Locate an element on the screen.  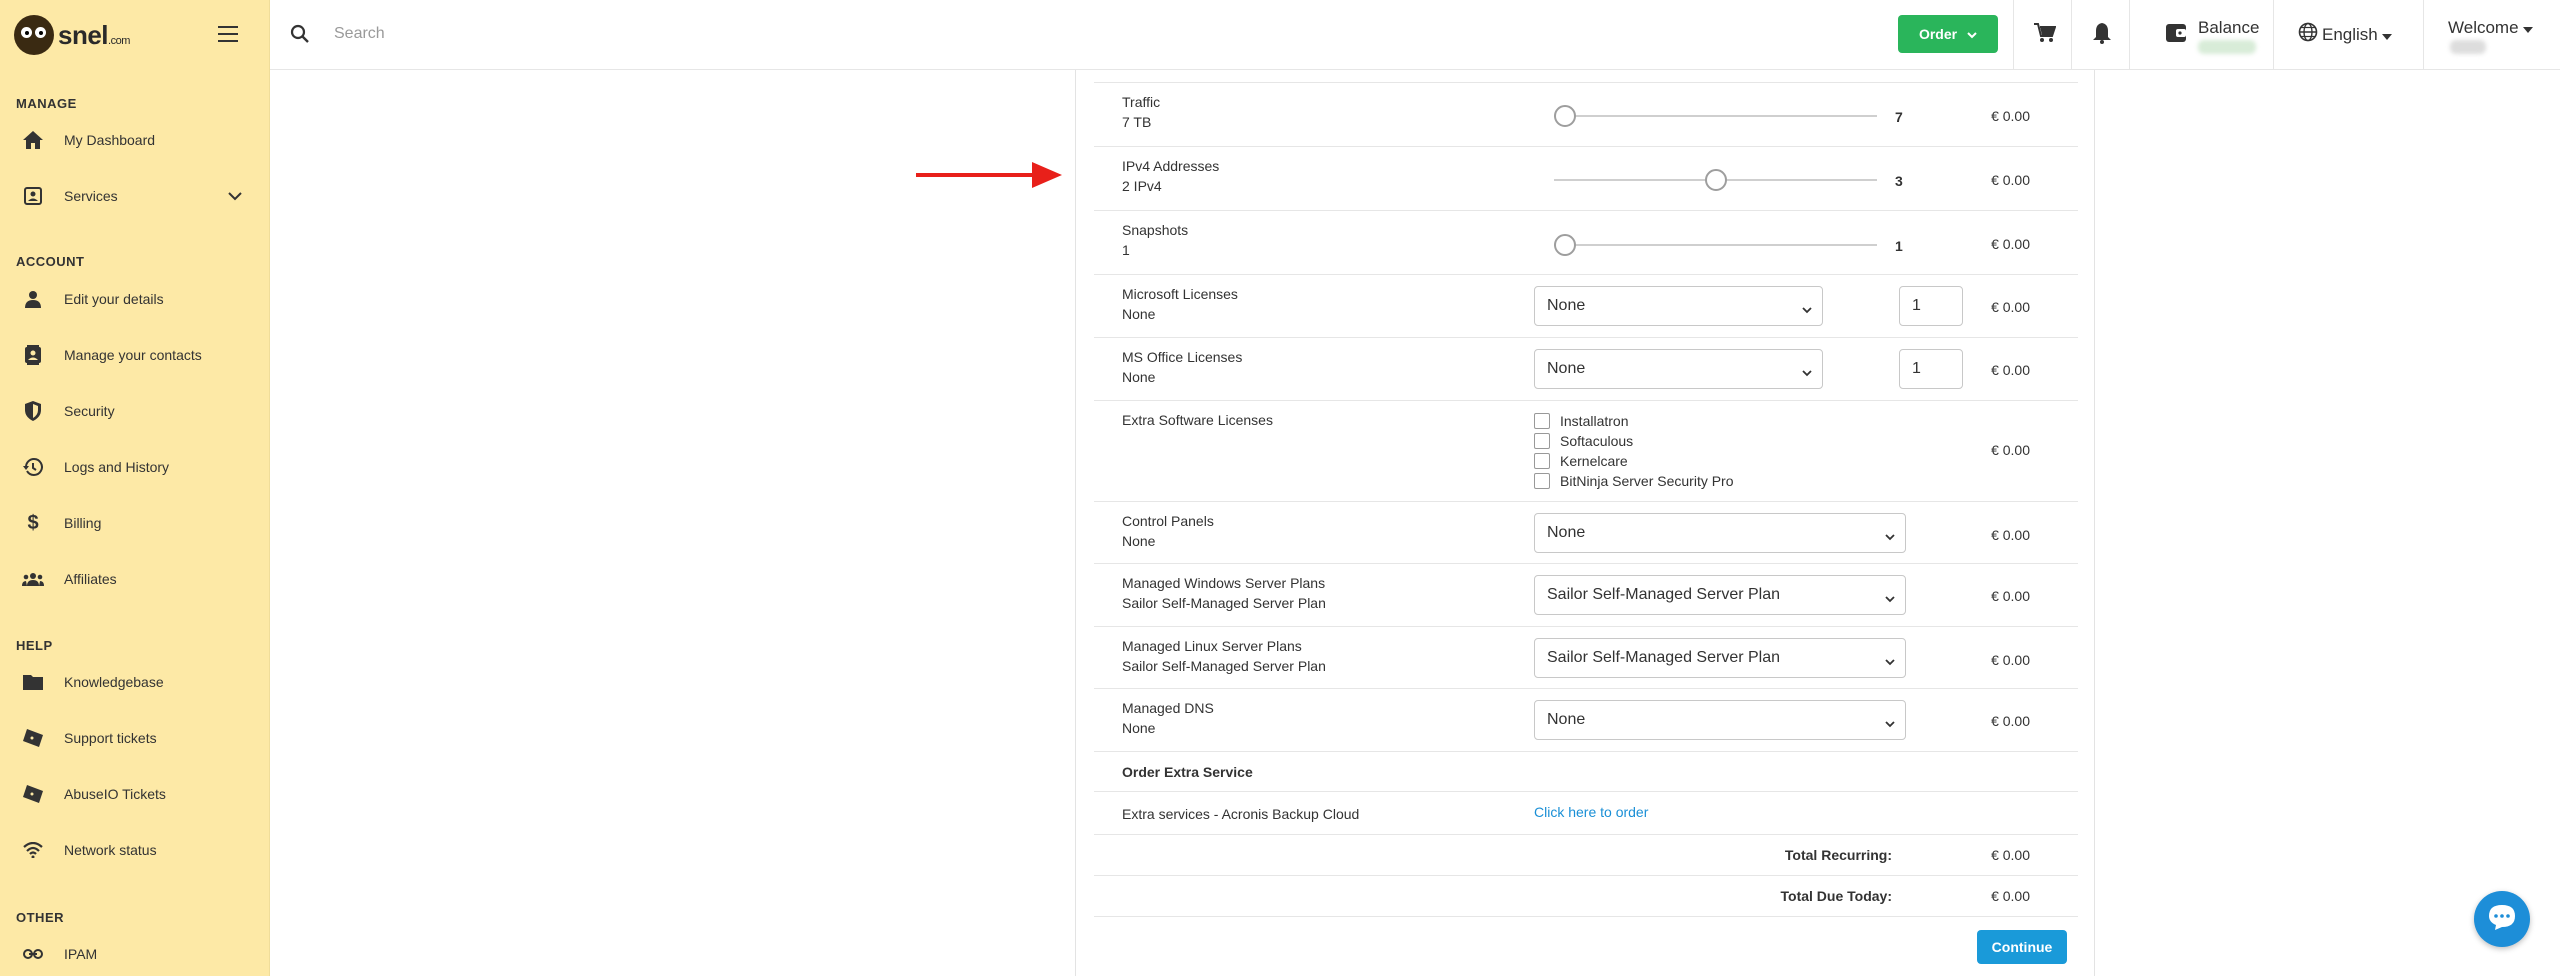
section-title-help: HELP is located at coordinates (34, 645).